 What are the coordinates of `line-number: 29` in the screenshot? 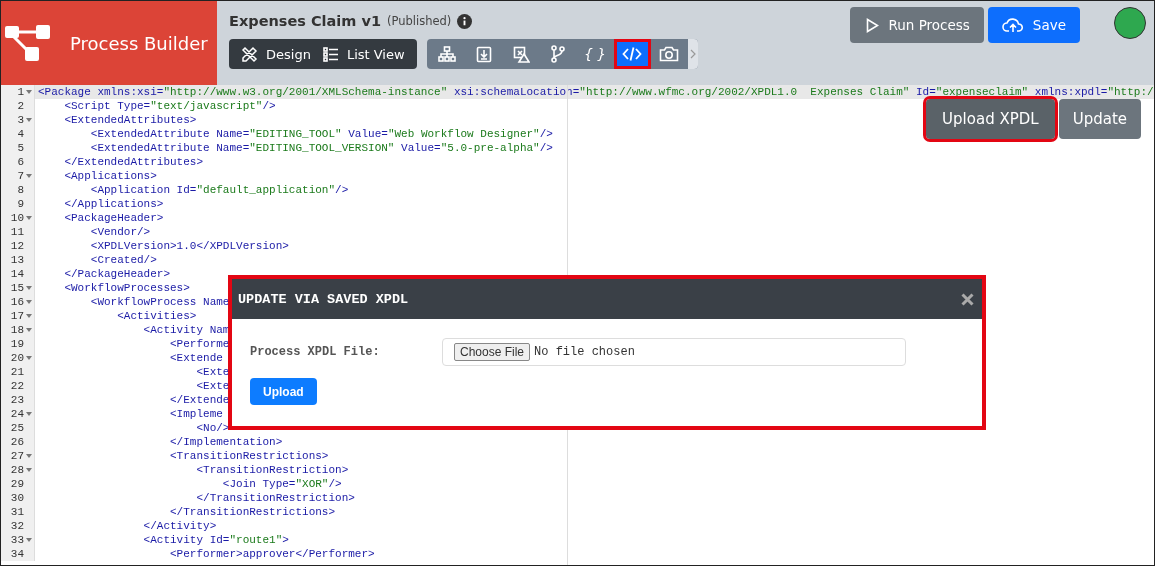 It's located at (17, 484).